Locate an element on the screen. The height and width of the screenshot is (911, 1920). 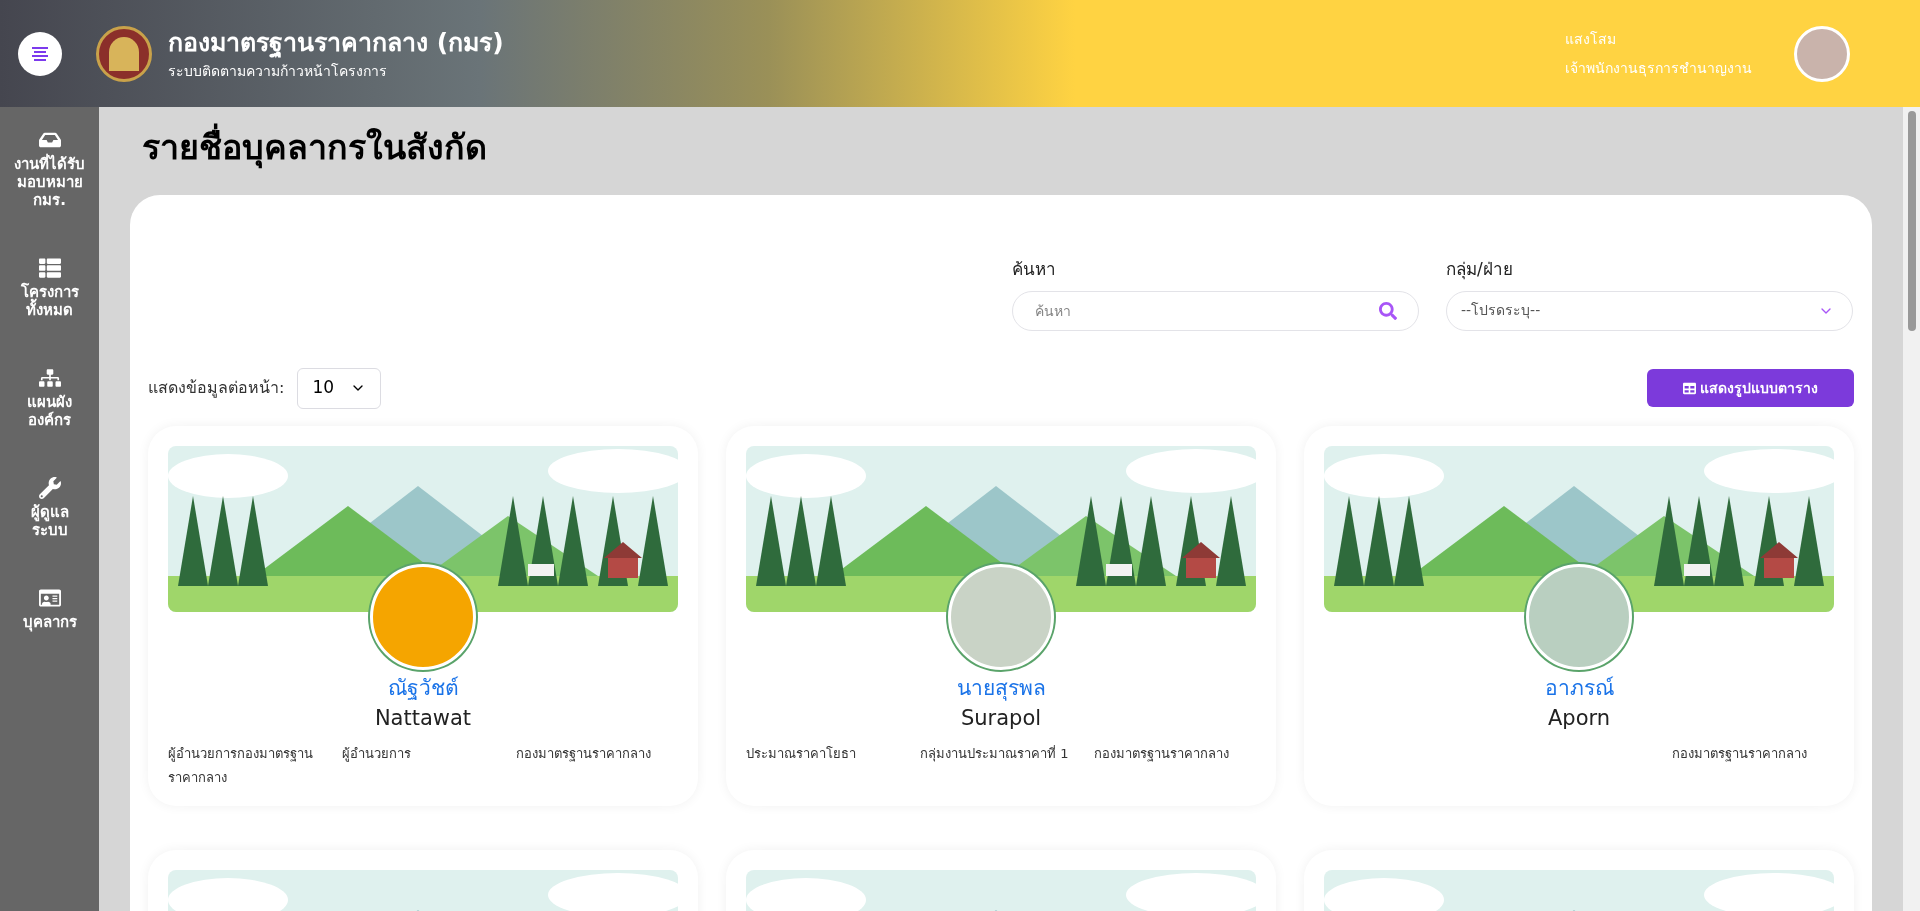
sidebar-item: โครงการทั้งหมด is located at coordinates (49, 288).